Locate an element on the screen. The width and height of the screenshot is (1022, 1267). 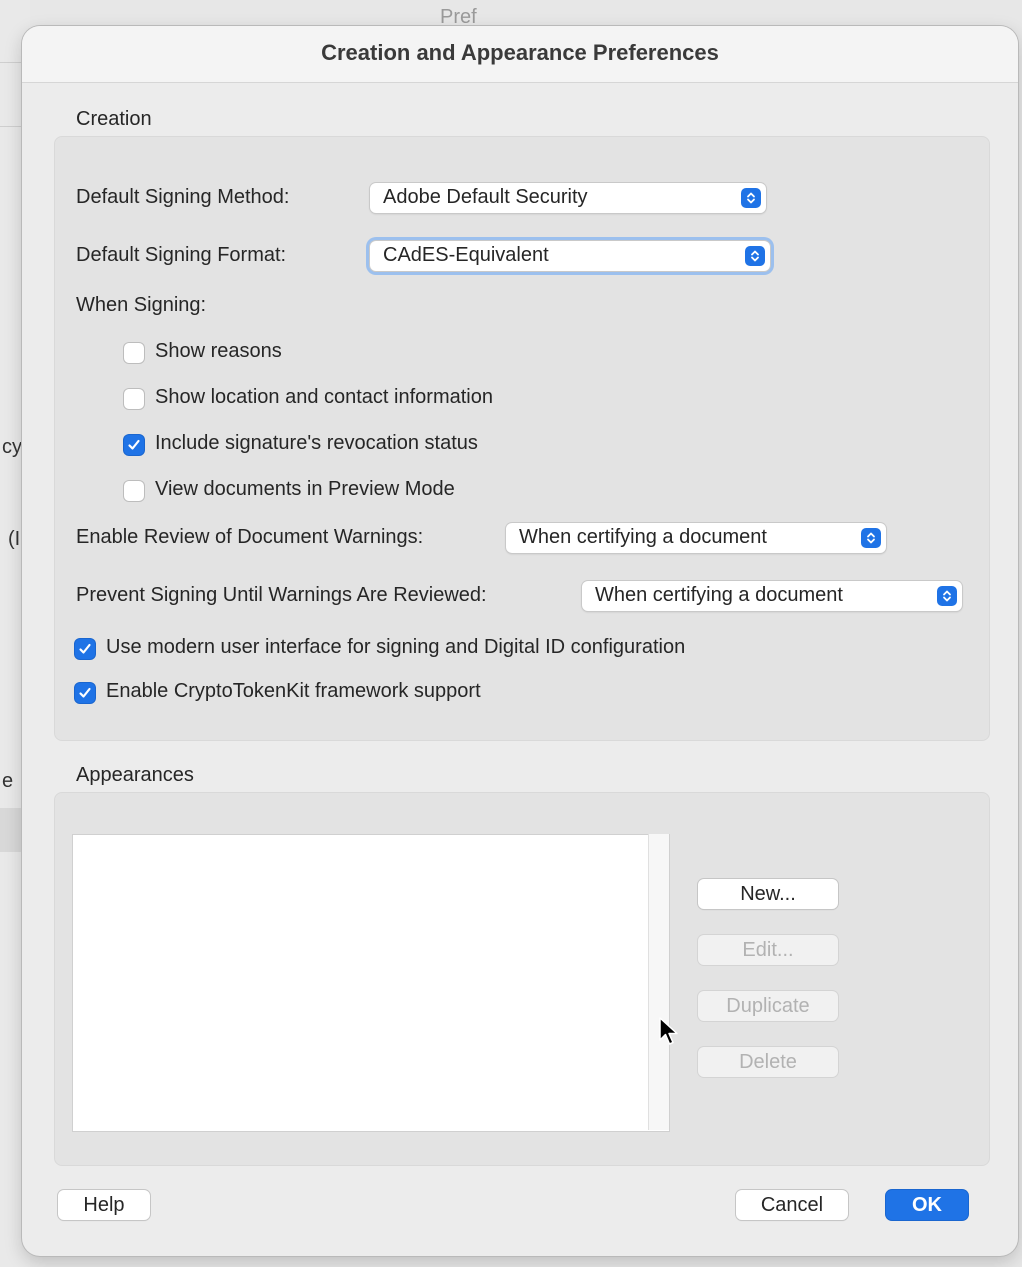
review-warnings-value: When certifying a document is located at coordinates (643, 537).